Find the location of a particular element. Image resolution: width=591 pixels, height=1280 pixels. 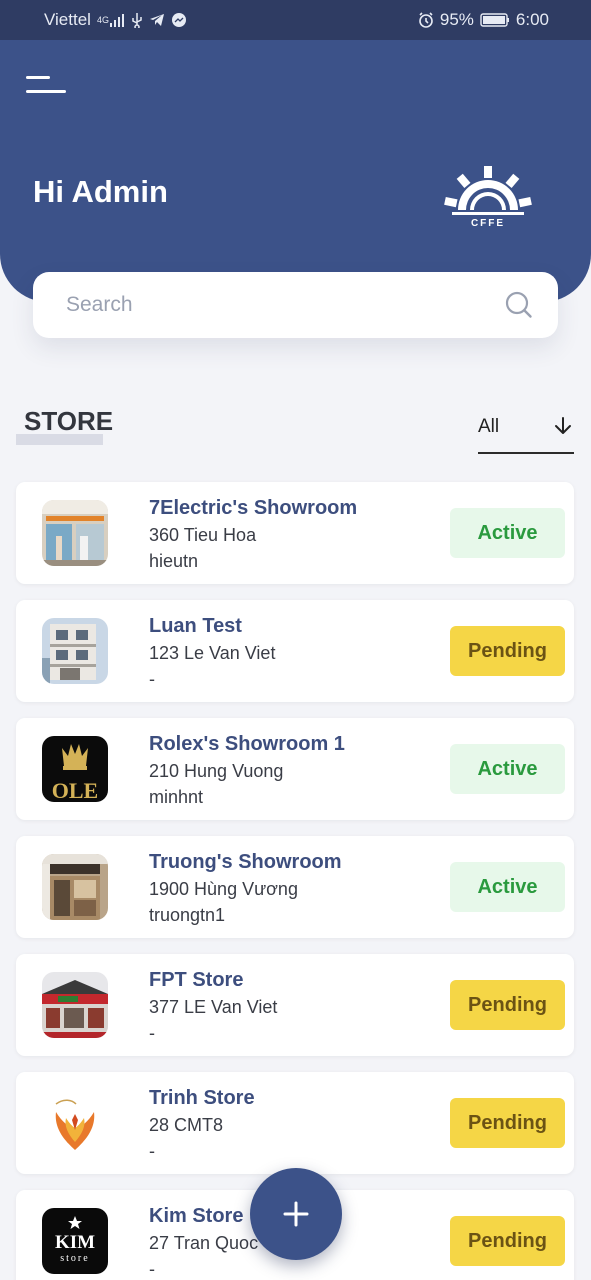

alarm-icon is located at coordinates (426, 20).